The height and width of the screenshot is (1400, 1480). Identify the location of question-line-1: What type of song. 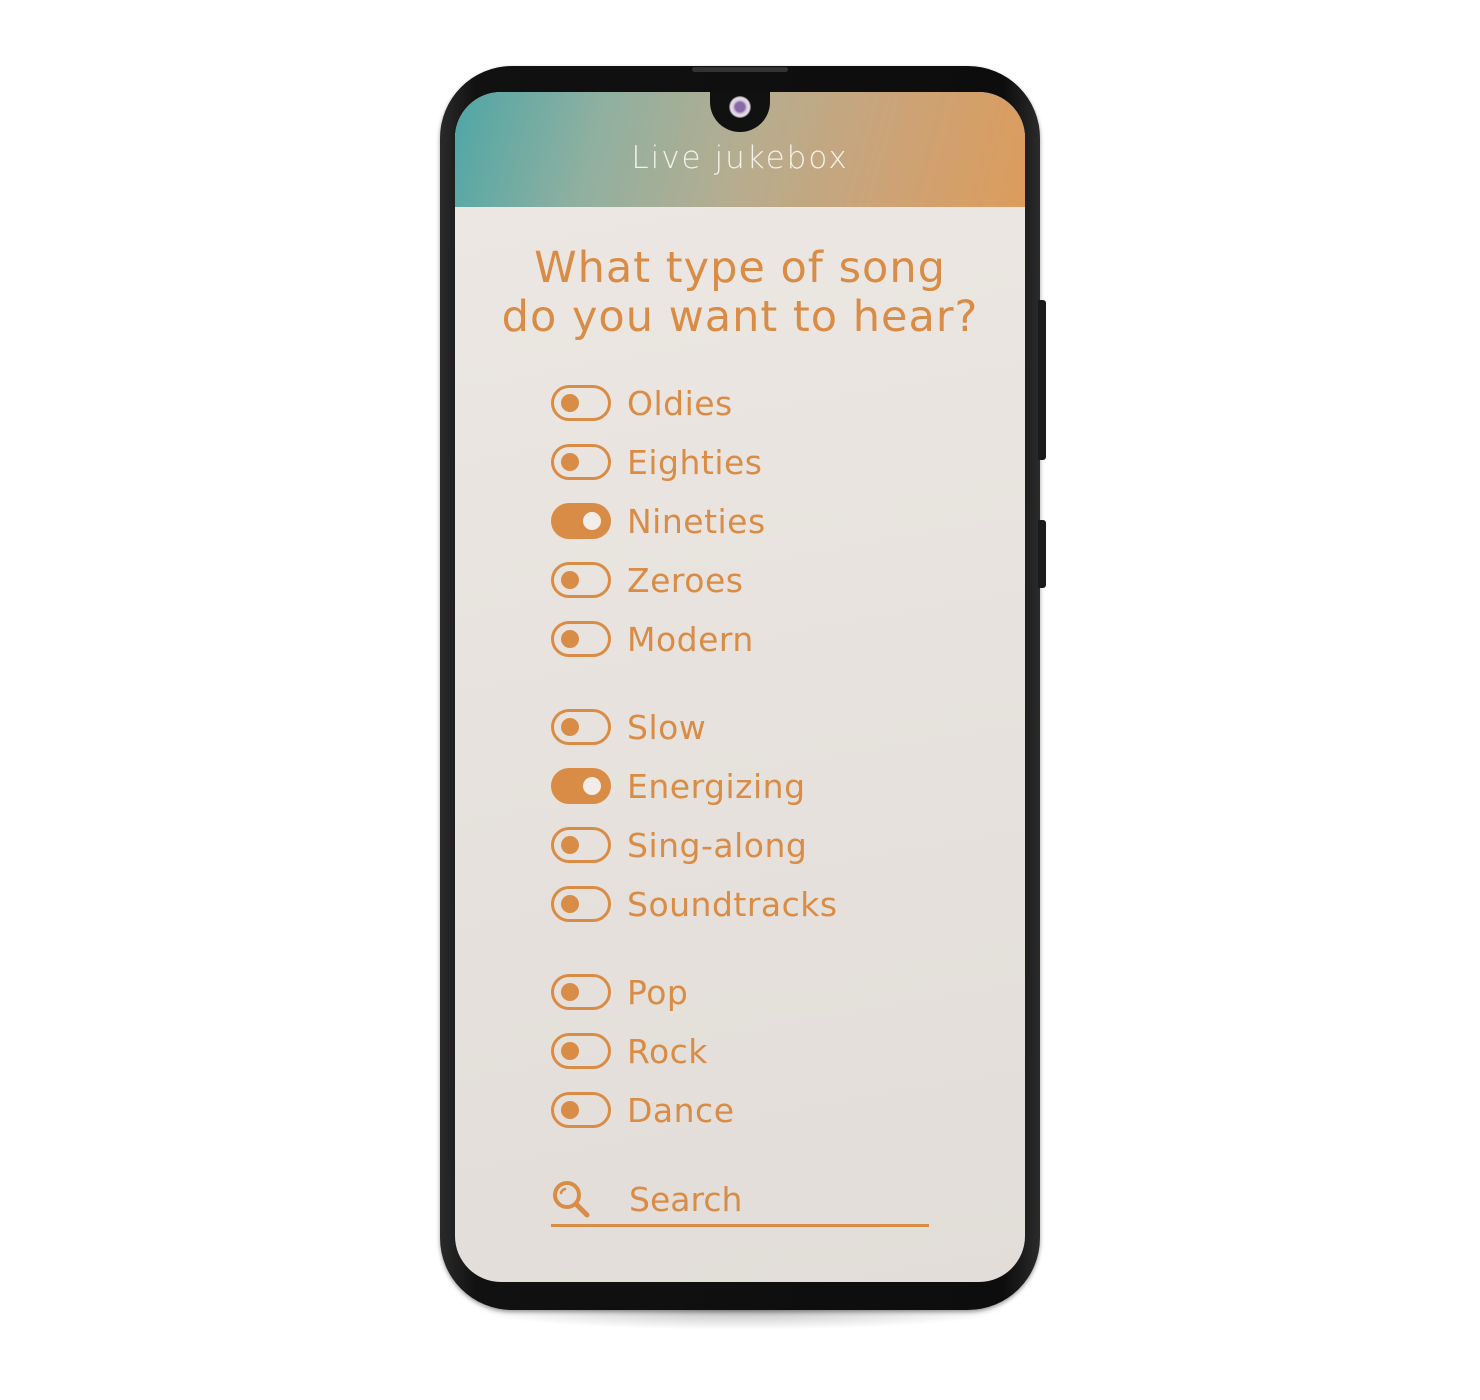
(740, 268).